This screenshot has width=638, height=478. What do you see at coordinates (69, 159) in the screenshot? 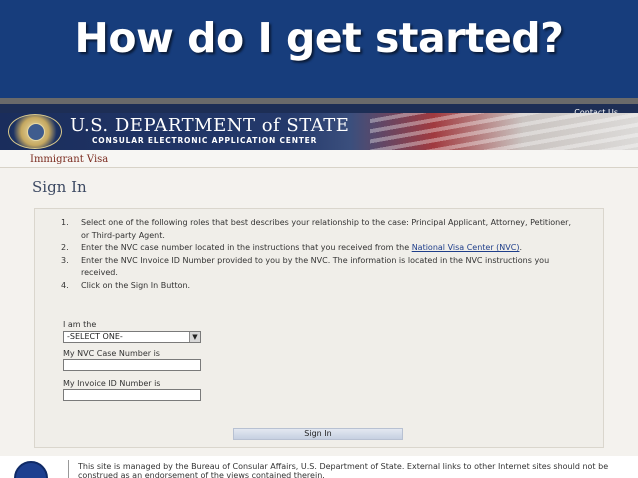
I see `breadcrumb: Immigrant Visa` at bounding box center [69, 159].